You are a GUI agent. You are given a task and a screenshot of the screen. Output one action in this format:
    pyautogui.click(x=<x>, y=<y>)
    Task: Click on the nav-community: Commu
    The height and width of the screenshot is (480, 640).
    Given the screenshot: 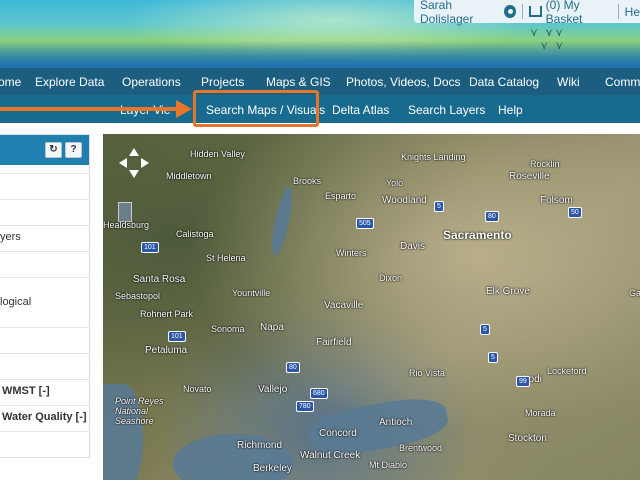 What is the action you would take?
    pyautogui.click(x=622, y=82)
    